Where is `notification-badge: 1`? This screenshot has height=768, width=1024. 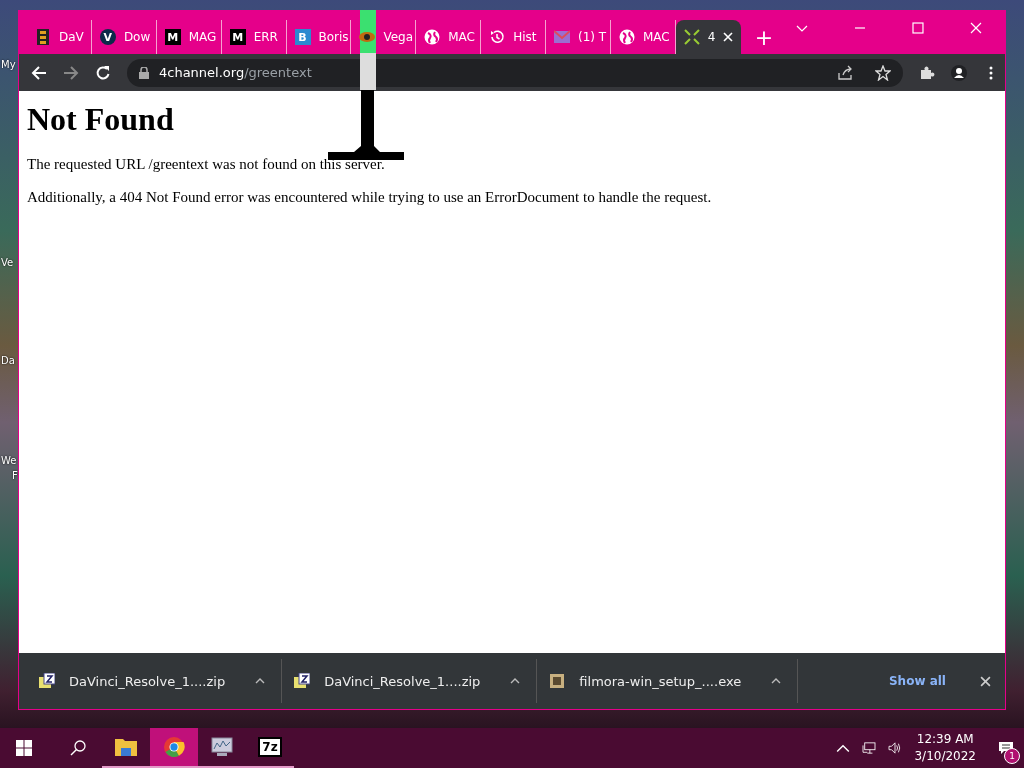 notification-badge: 1 is located at coordinates (1012, 756).